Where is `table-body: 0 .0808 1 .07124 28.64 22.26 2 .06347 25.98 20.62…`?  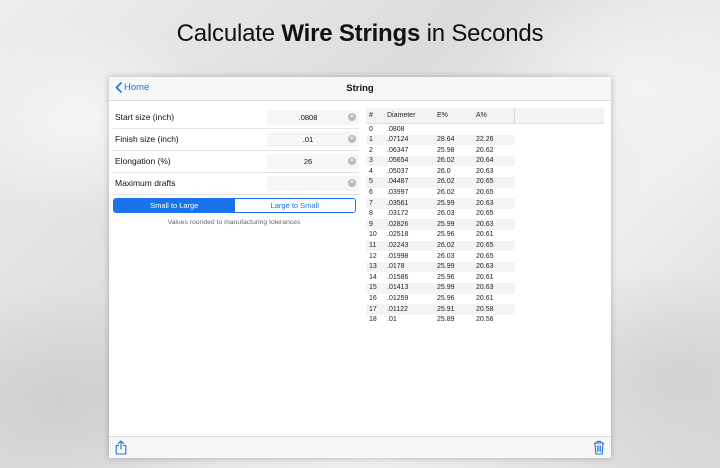
table-body: 0 .0808 1 .07124 28.64 22.26 2 .06347 25.98 20.62… is located at coordinates (485, 224).